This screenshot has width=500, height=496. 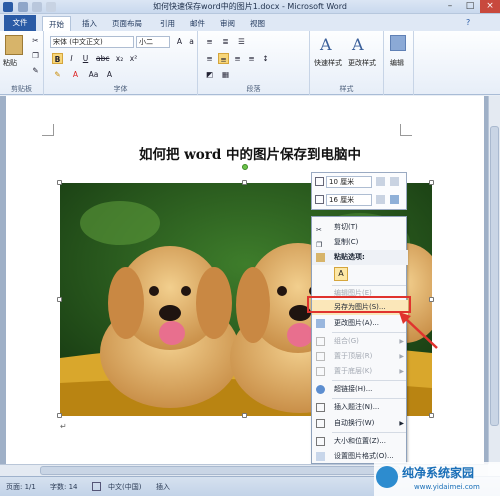 What do you see at coordinates (75, 74) in the screenshot?
I see `font-color-icon: A` at bounding box center [75, 74].